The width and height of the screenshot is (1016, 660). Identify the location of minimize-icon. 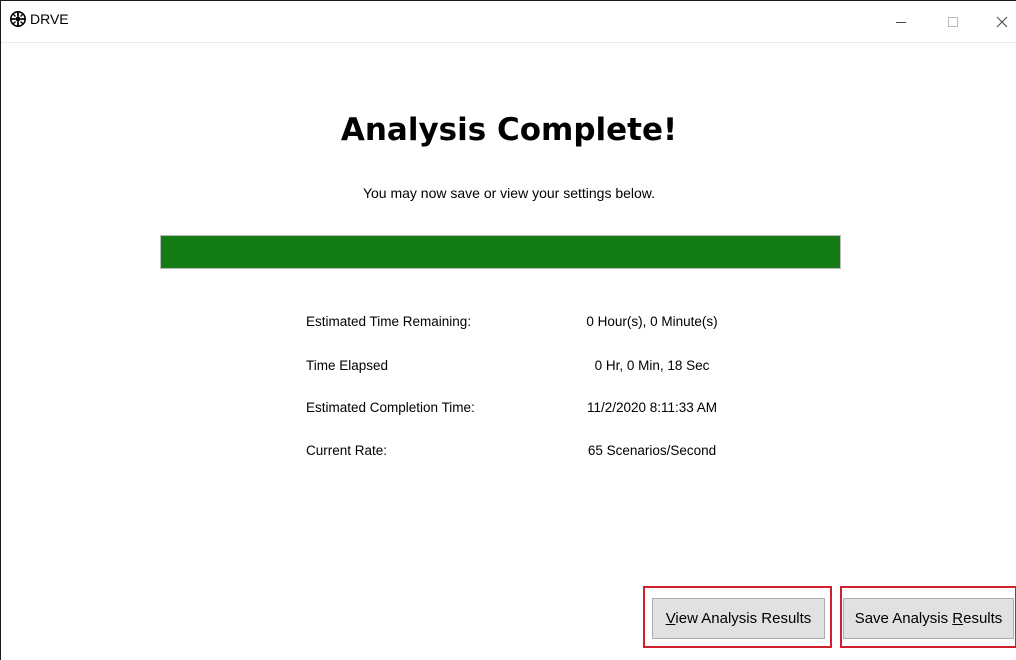
(901, 22).